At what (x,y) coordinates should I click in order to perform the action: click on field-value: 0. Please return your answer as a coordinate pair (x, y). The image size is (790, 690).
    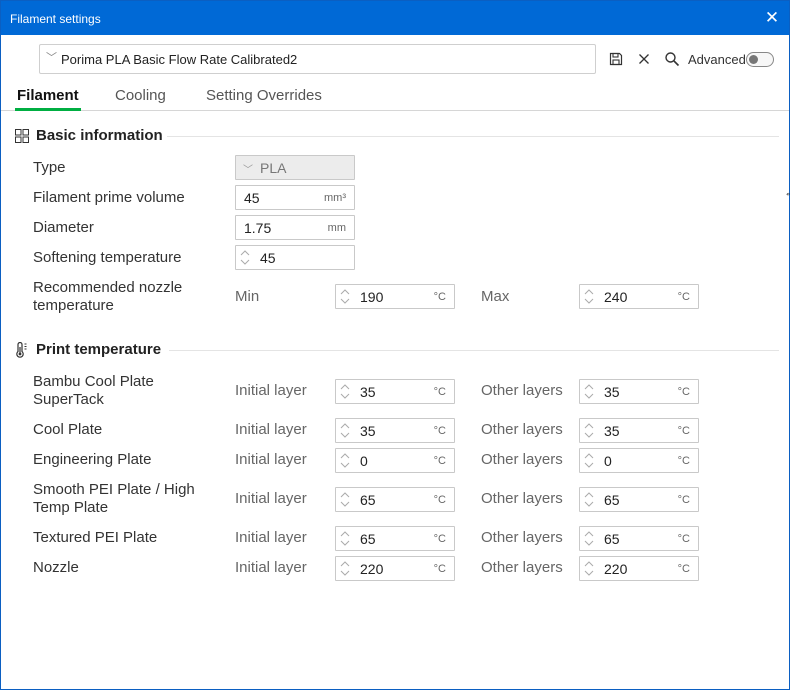
    Looking at the image, I should click on (364, 461).